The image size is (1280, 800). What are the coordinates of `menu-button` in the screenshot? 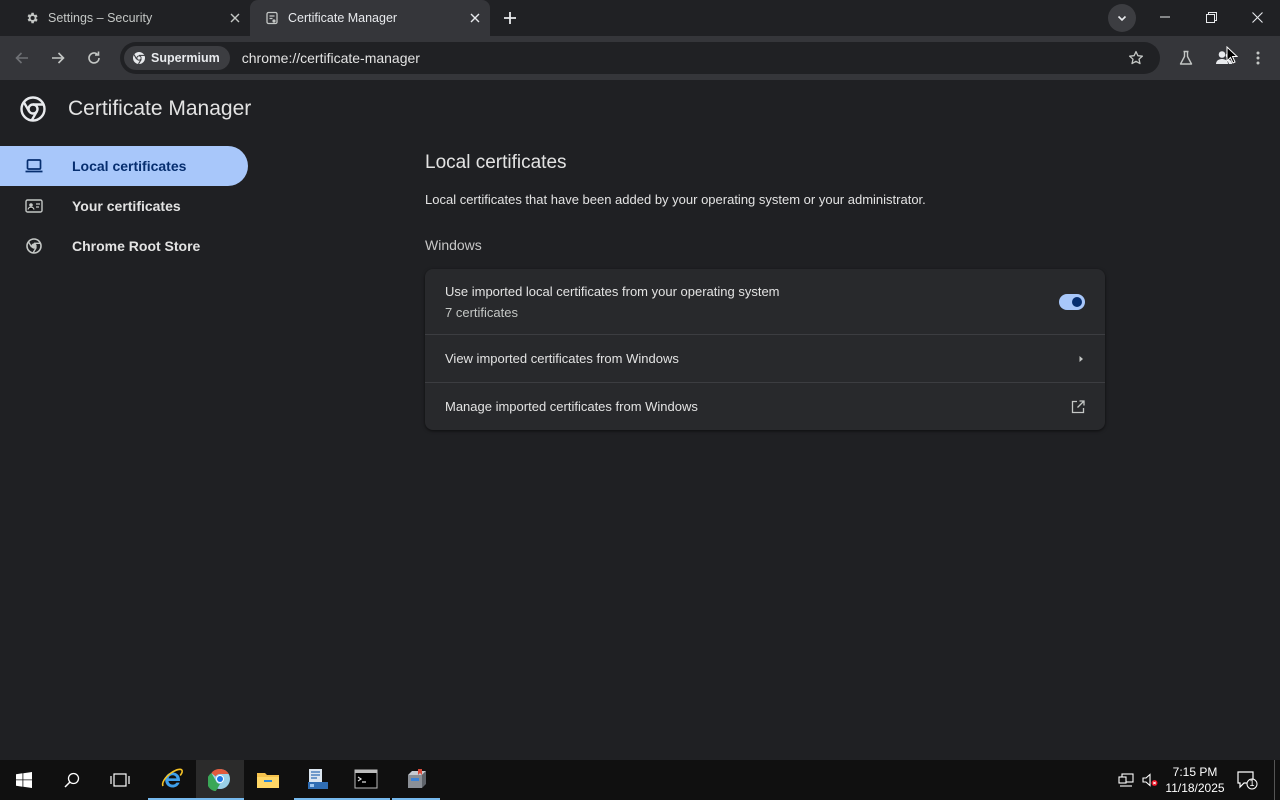 It's located at (1258, 58).